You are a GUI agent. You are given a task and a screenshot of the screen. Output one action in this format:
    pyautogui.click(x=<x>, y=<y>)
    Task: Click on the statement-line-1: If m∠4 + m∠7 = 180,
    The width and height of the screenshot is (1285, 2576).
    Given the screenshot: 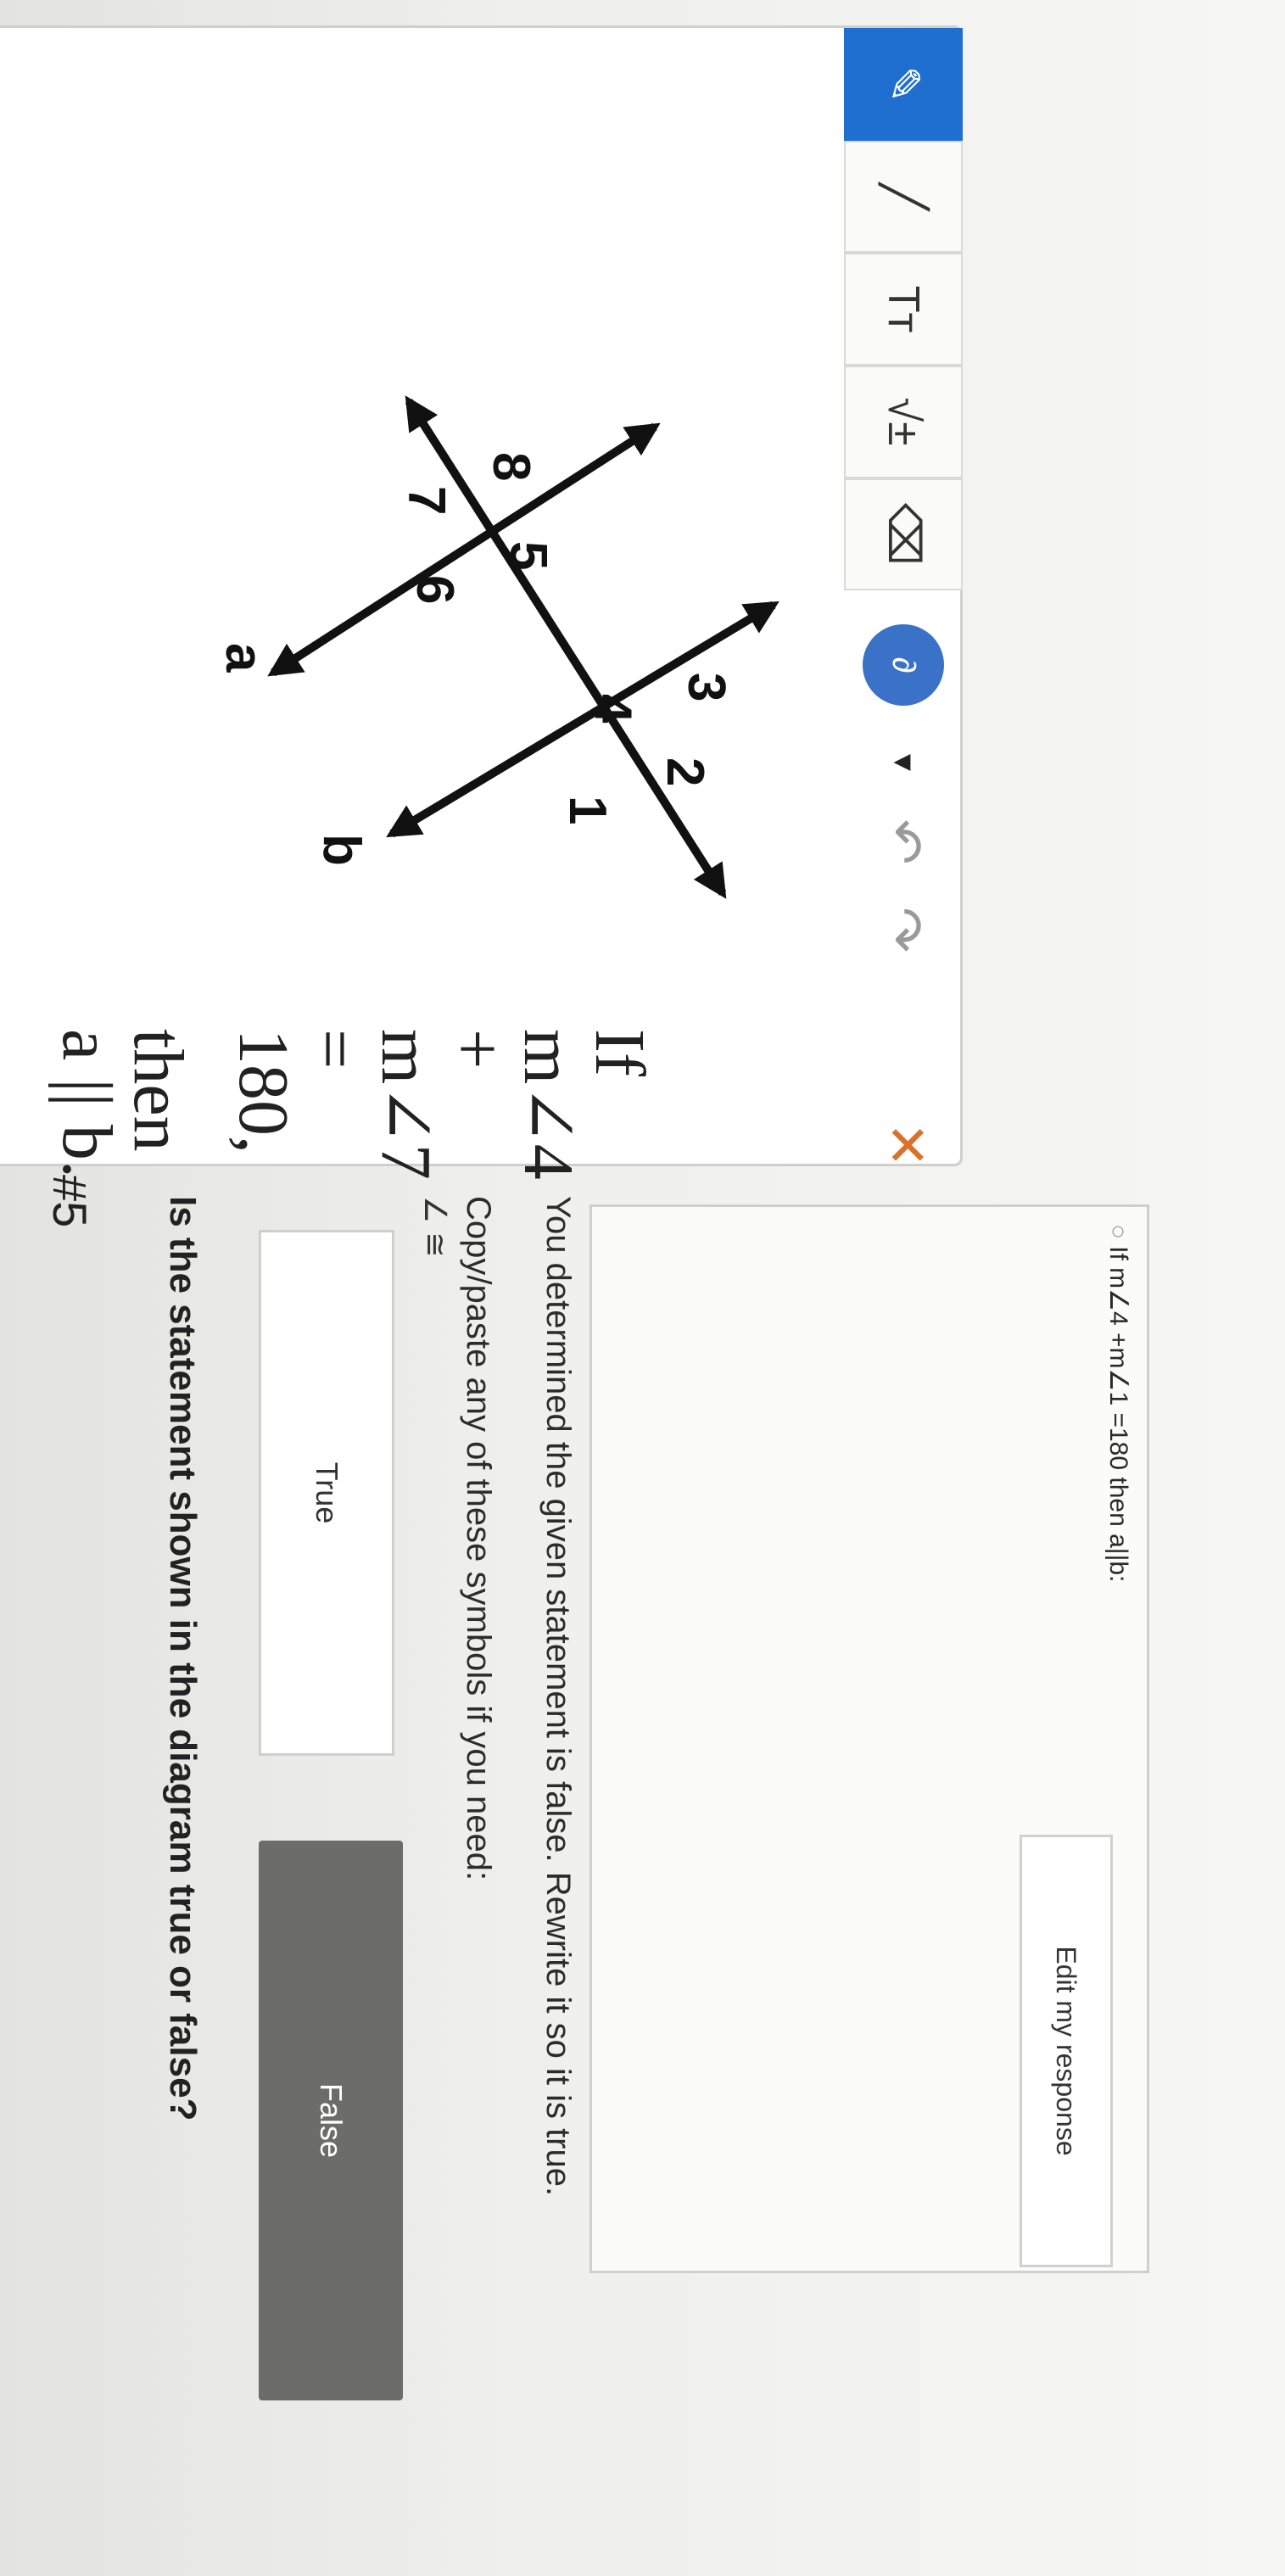 What is the action you would take?
    pyautogui.click(x=442, y=1104)
    